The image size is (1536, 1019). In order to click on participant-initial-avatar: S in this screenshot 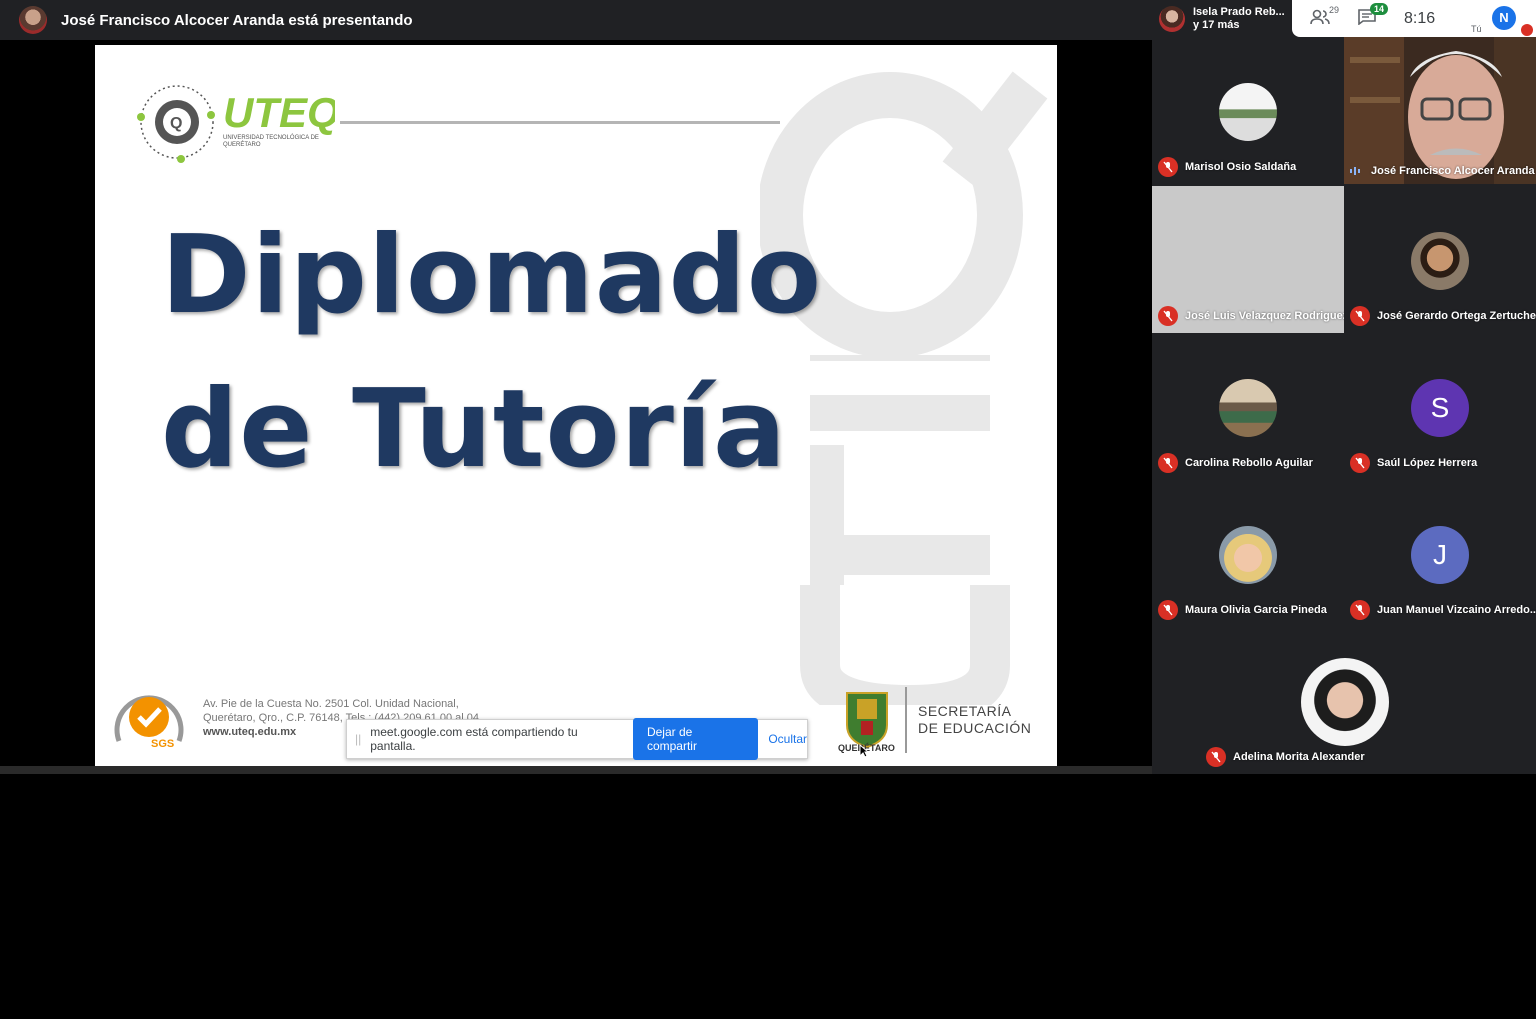, I will do `click(1440, 408)`.